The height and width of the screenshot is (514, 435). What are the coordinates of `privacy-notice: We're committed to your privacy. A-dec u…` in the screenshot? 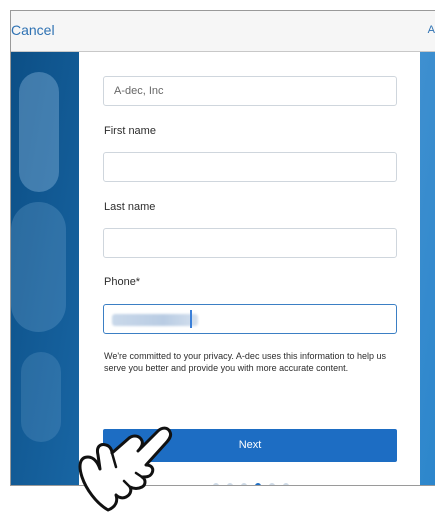 It's located at (245, 362).